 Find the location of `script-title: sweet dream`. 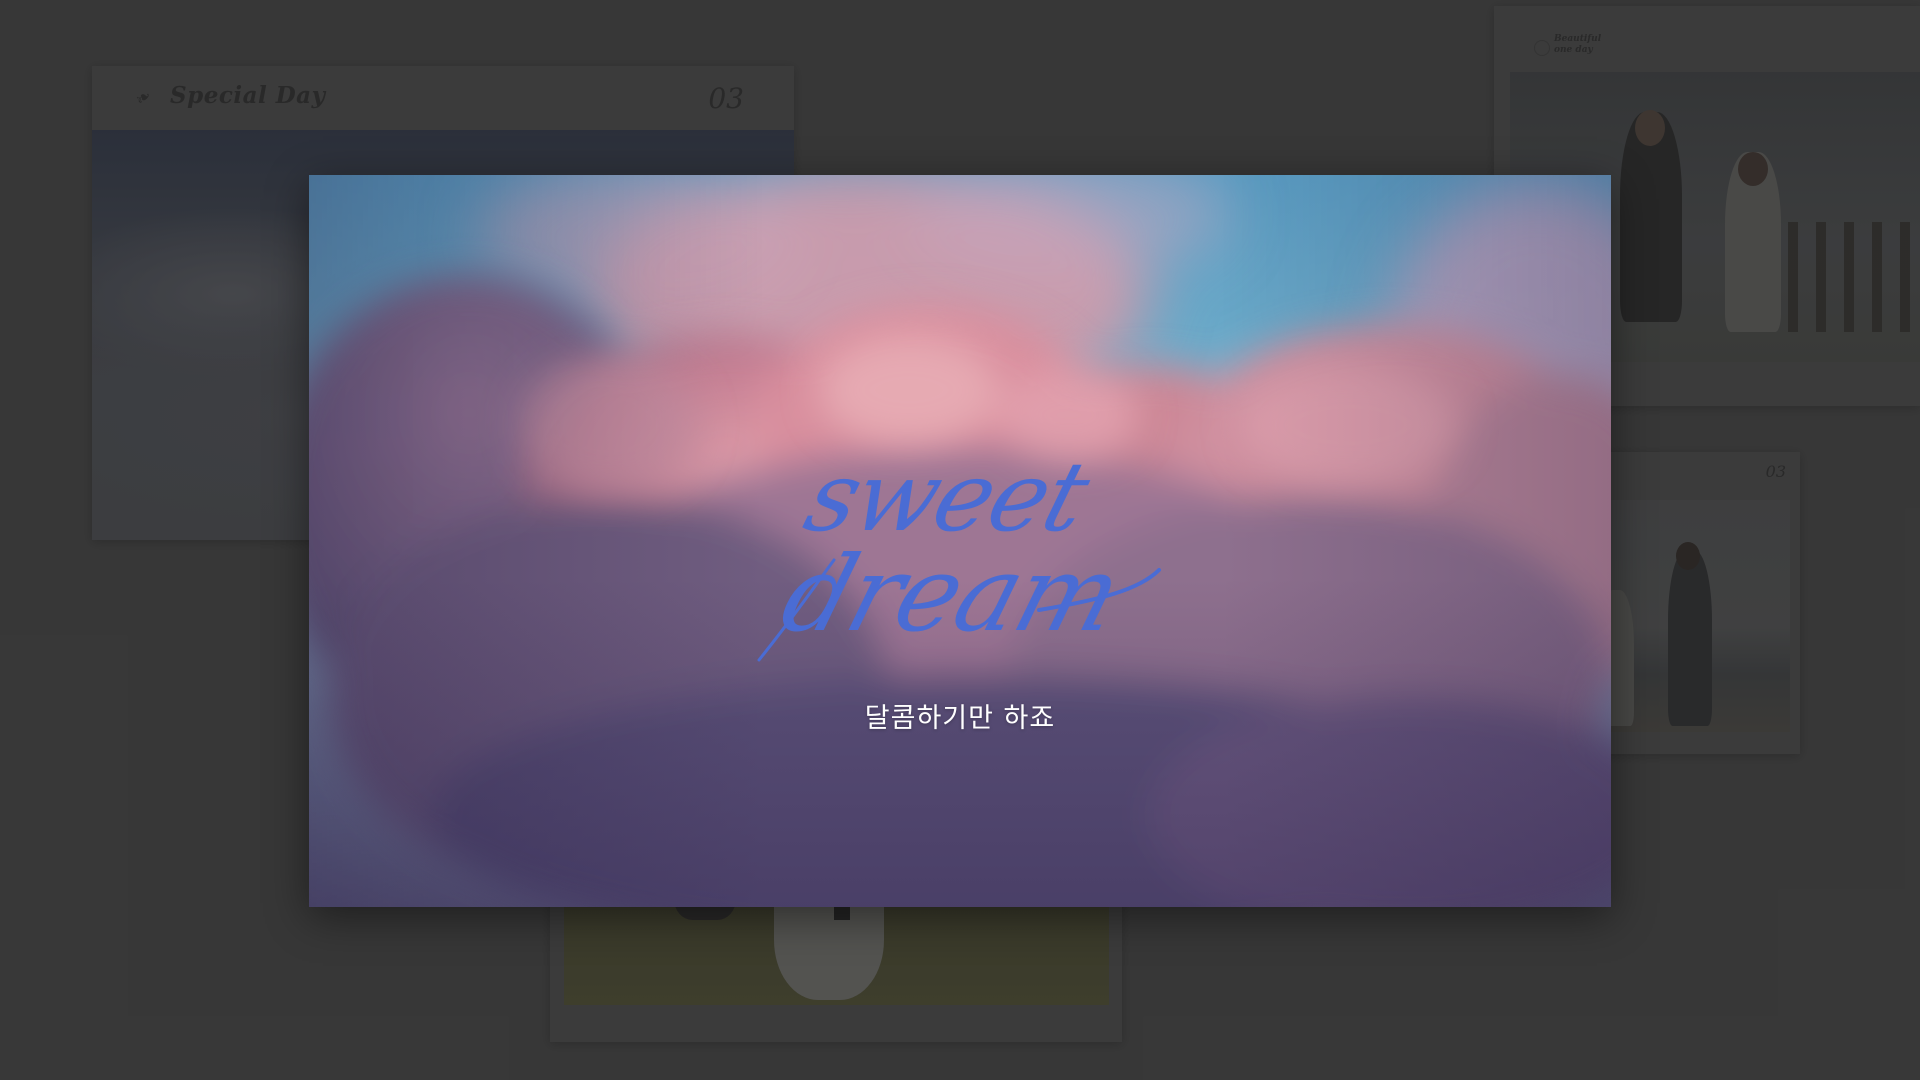

script-title: sweet dream is located at coordinates (959, 552).